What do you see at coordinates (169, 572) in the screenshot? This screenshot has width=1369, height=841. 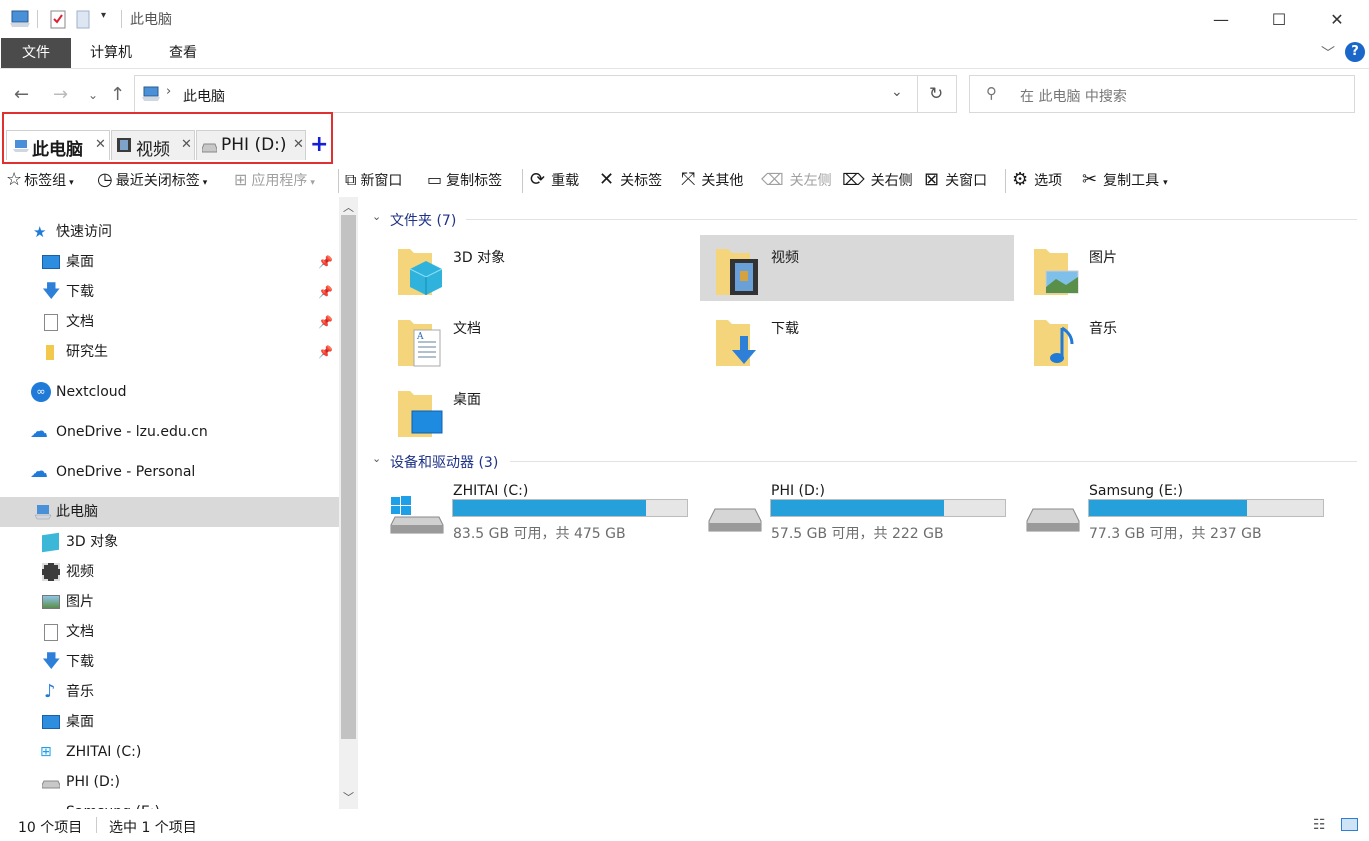 I see `nav-videos: 视频` at bounding box center [169, 572].